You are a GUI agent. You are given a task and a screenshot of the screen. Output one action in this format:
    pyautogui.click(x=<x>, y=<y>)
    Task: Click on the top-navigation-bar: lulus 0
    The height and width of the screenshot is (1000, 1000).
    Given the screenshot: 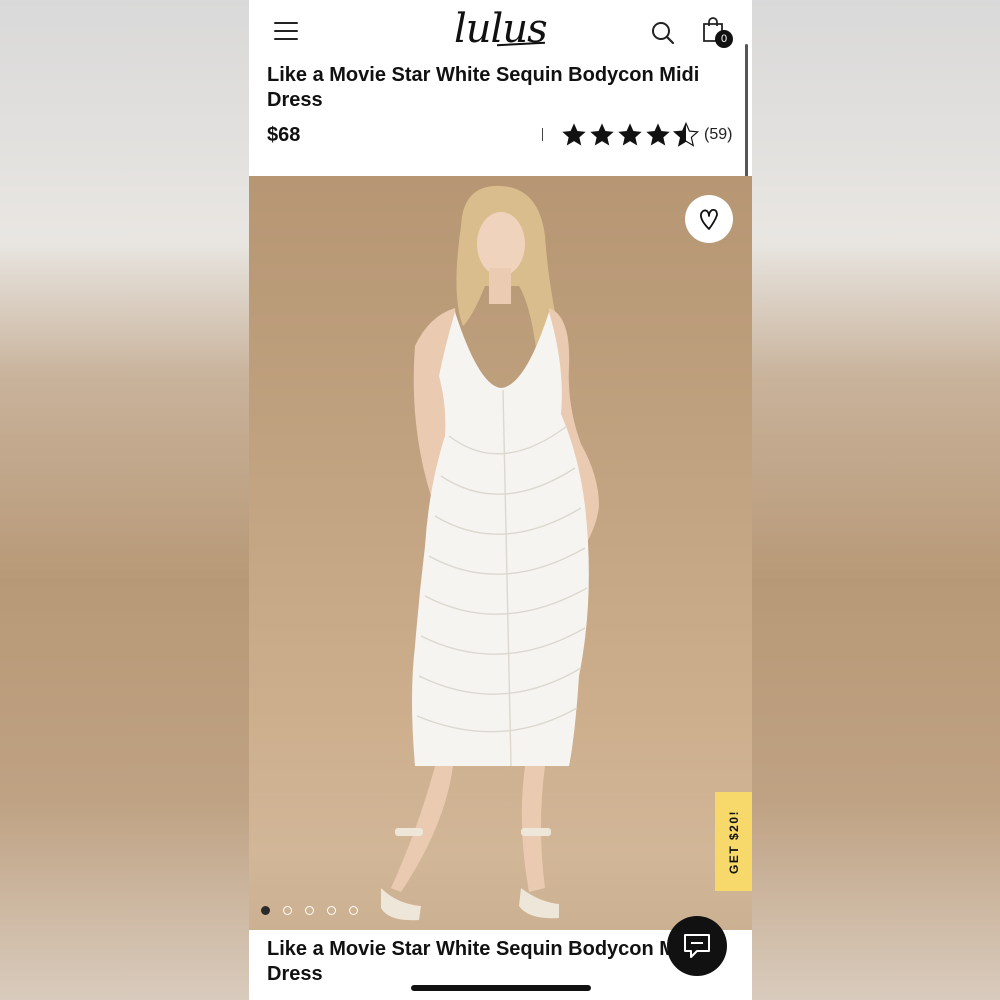 What is the action you would take?
    pyautogui.click(x=500, y=33)
    